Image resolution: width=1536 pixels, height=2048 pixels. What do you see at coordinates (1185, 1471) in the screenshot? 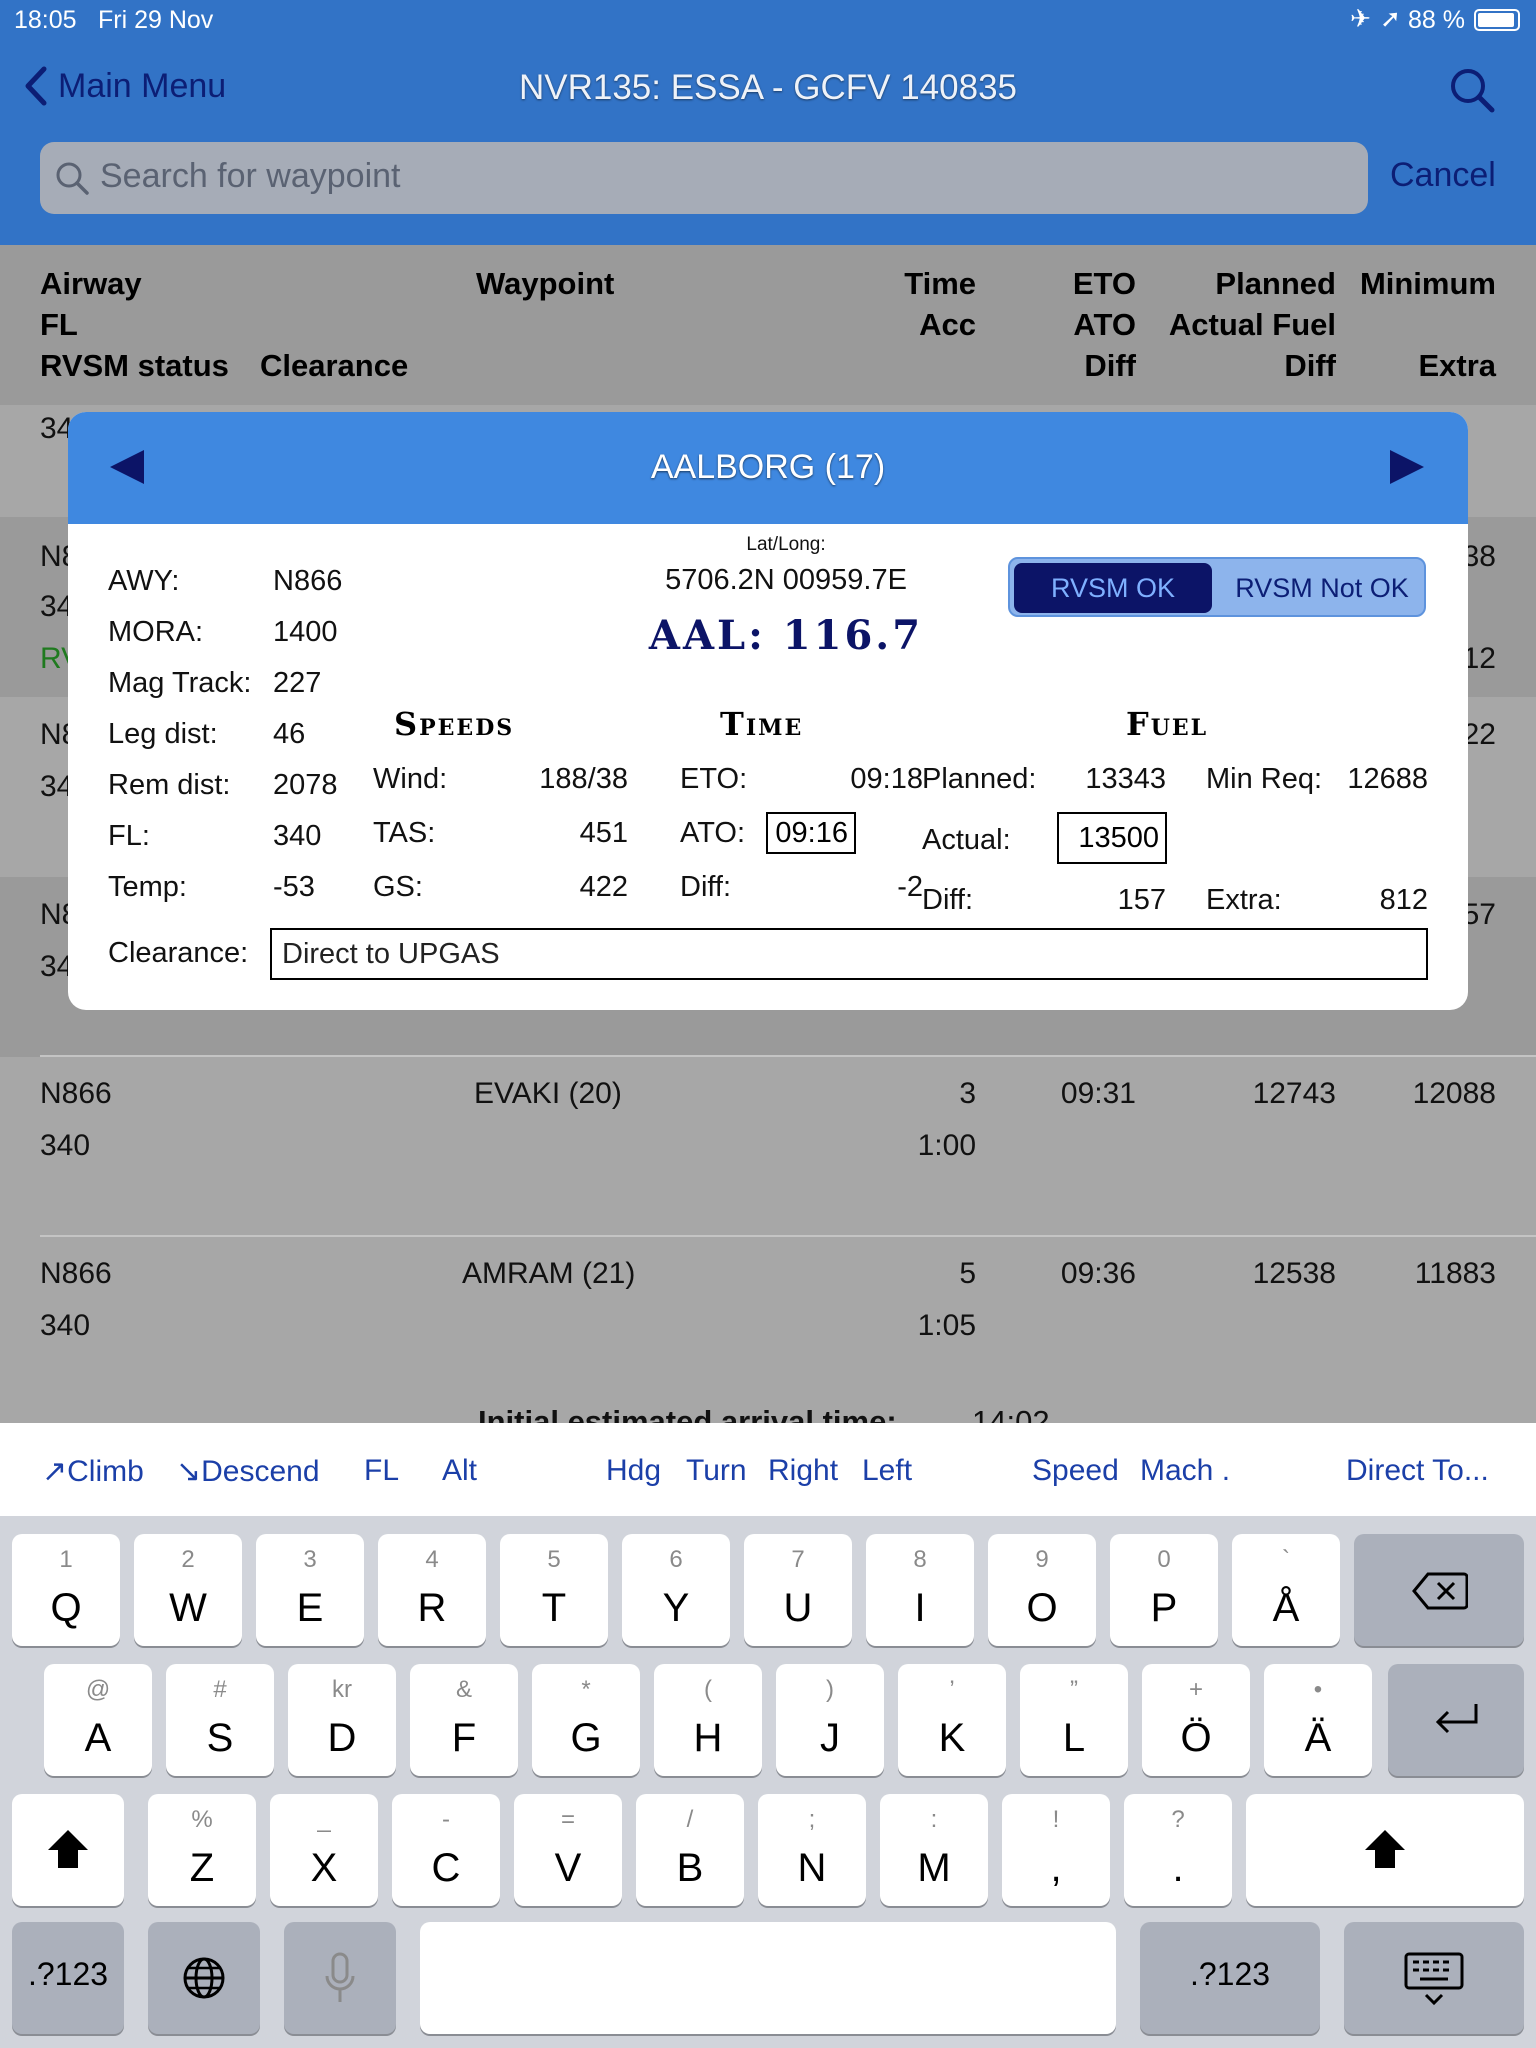
I see `mach-button: Mach .` at bounding box center [1185, 1471].